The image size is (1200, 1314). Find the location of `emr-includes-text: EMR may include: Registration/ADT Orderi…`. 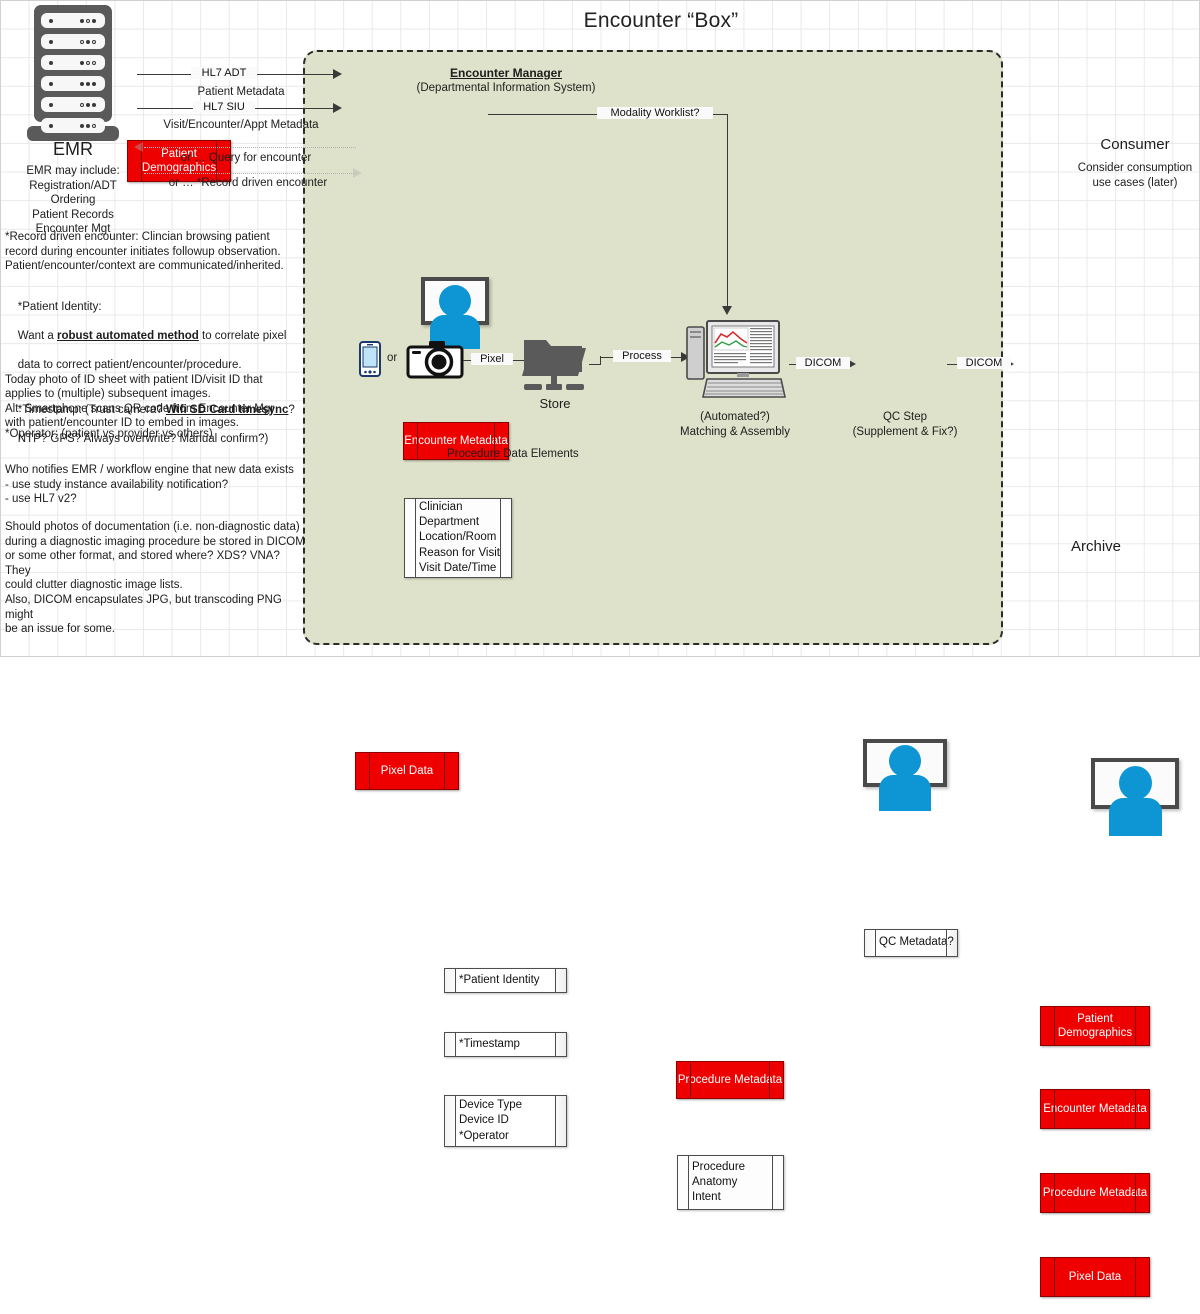

emr-includes-text: EMR may include: Registration/ADT Orderi… is located at coordinates (73, 200).